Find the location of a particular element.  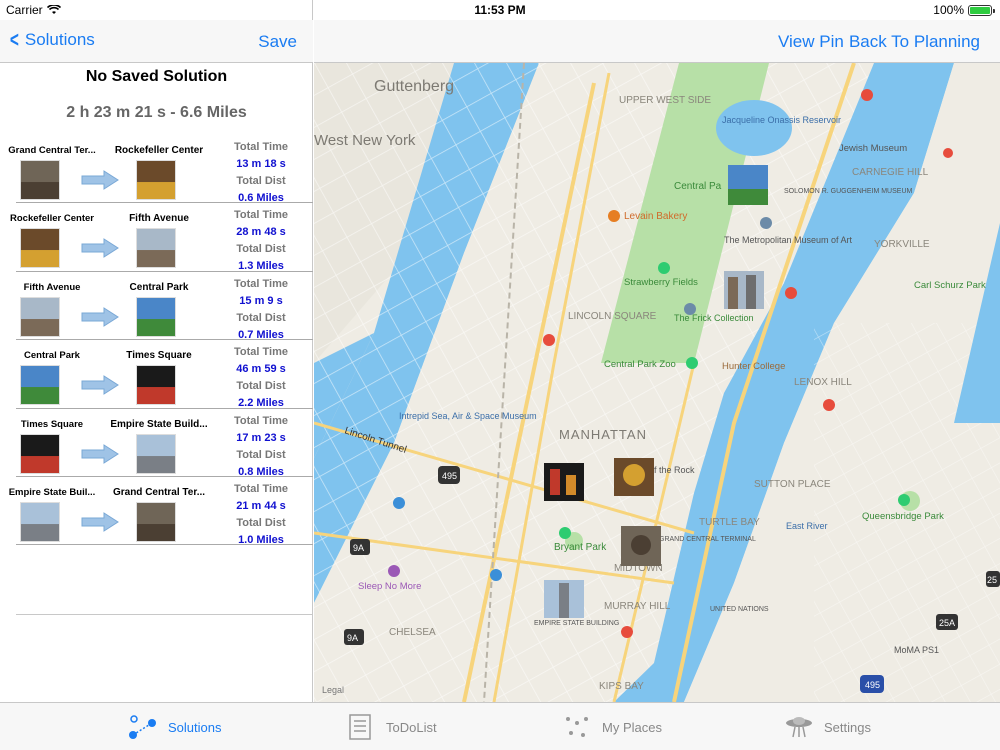

label-grand-central: GRAND CENTRAL TERMINAL is located at coordinates (707, 539).